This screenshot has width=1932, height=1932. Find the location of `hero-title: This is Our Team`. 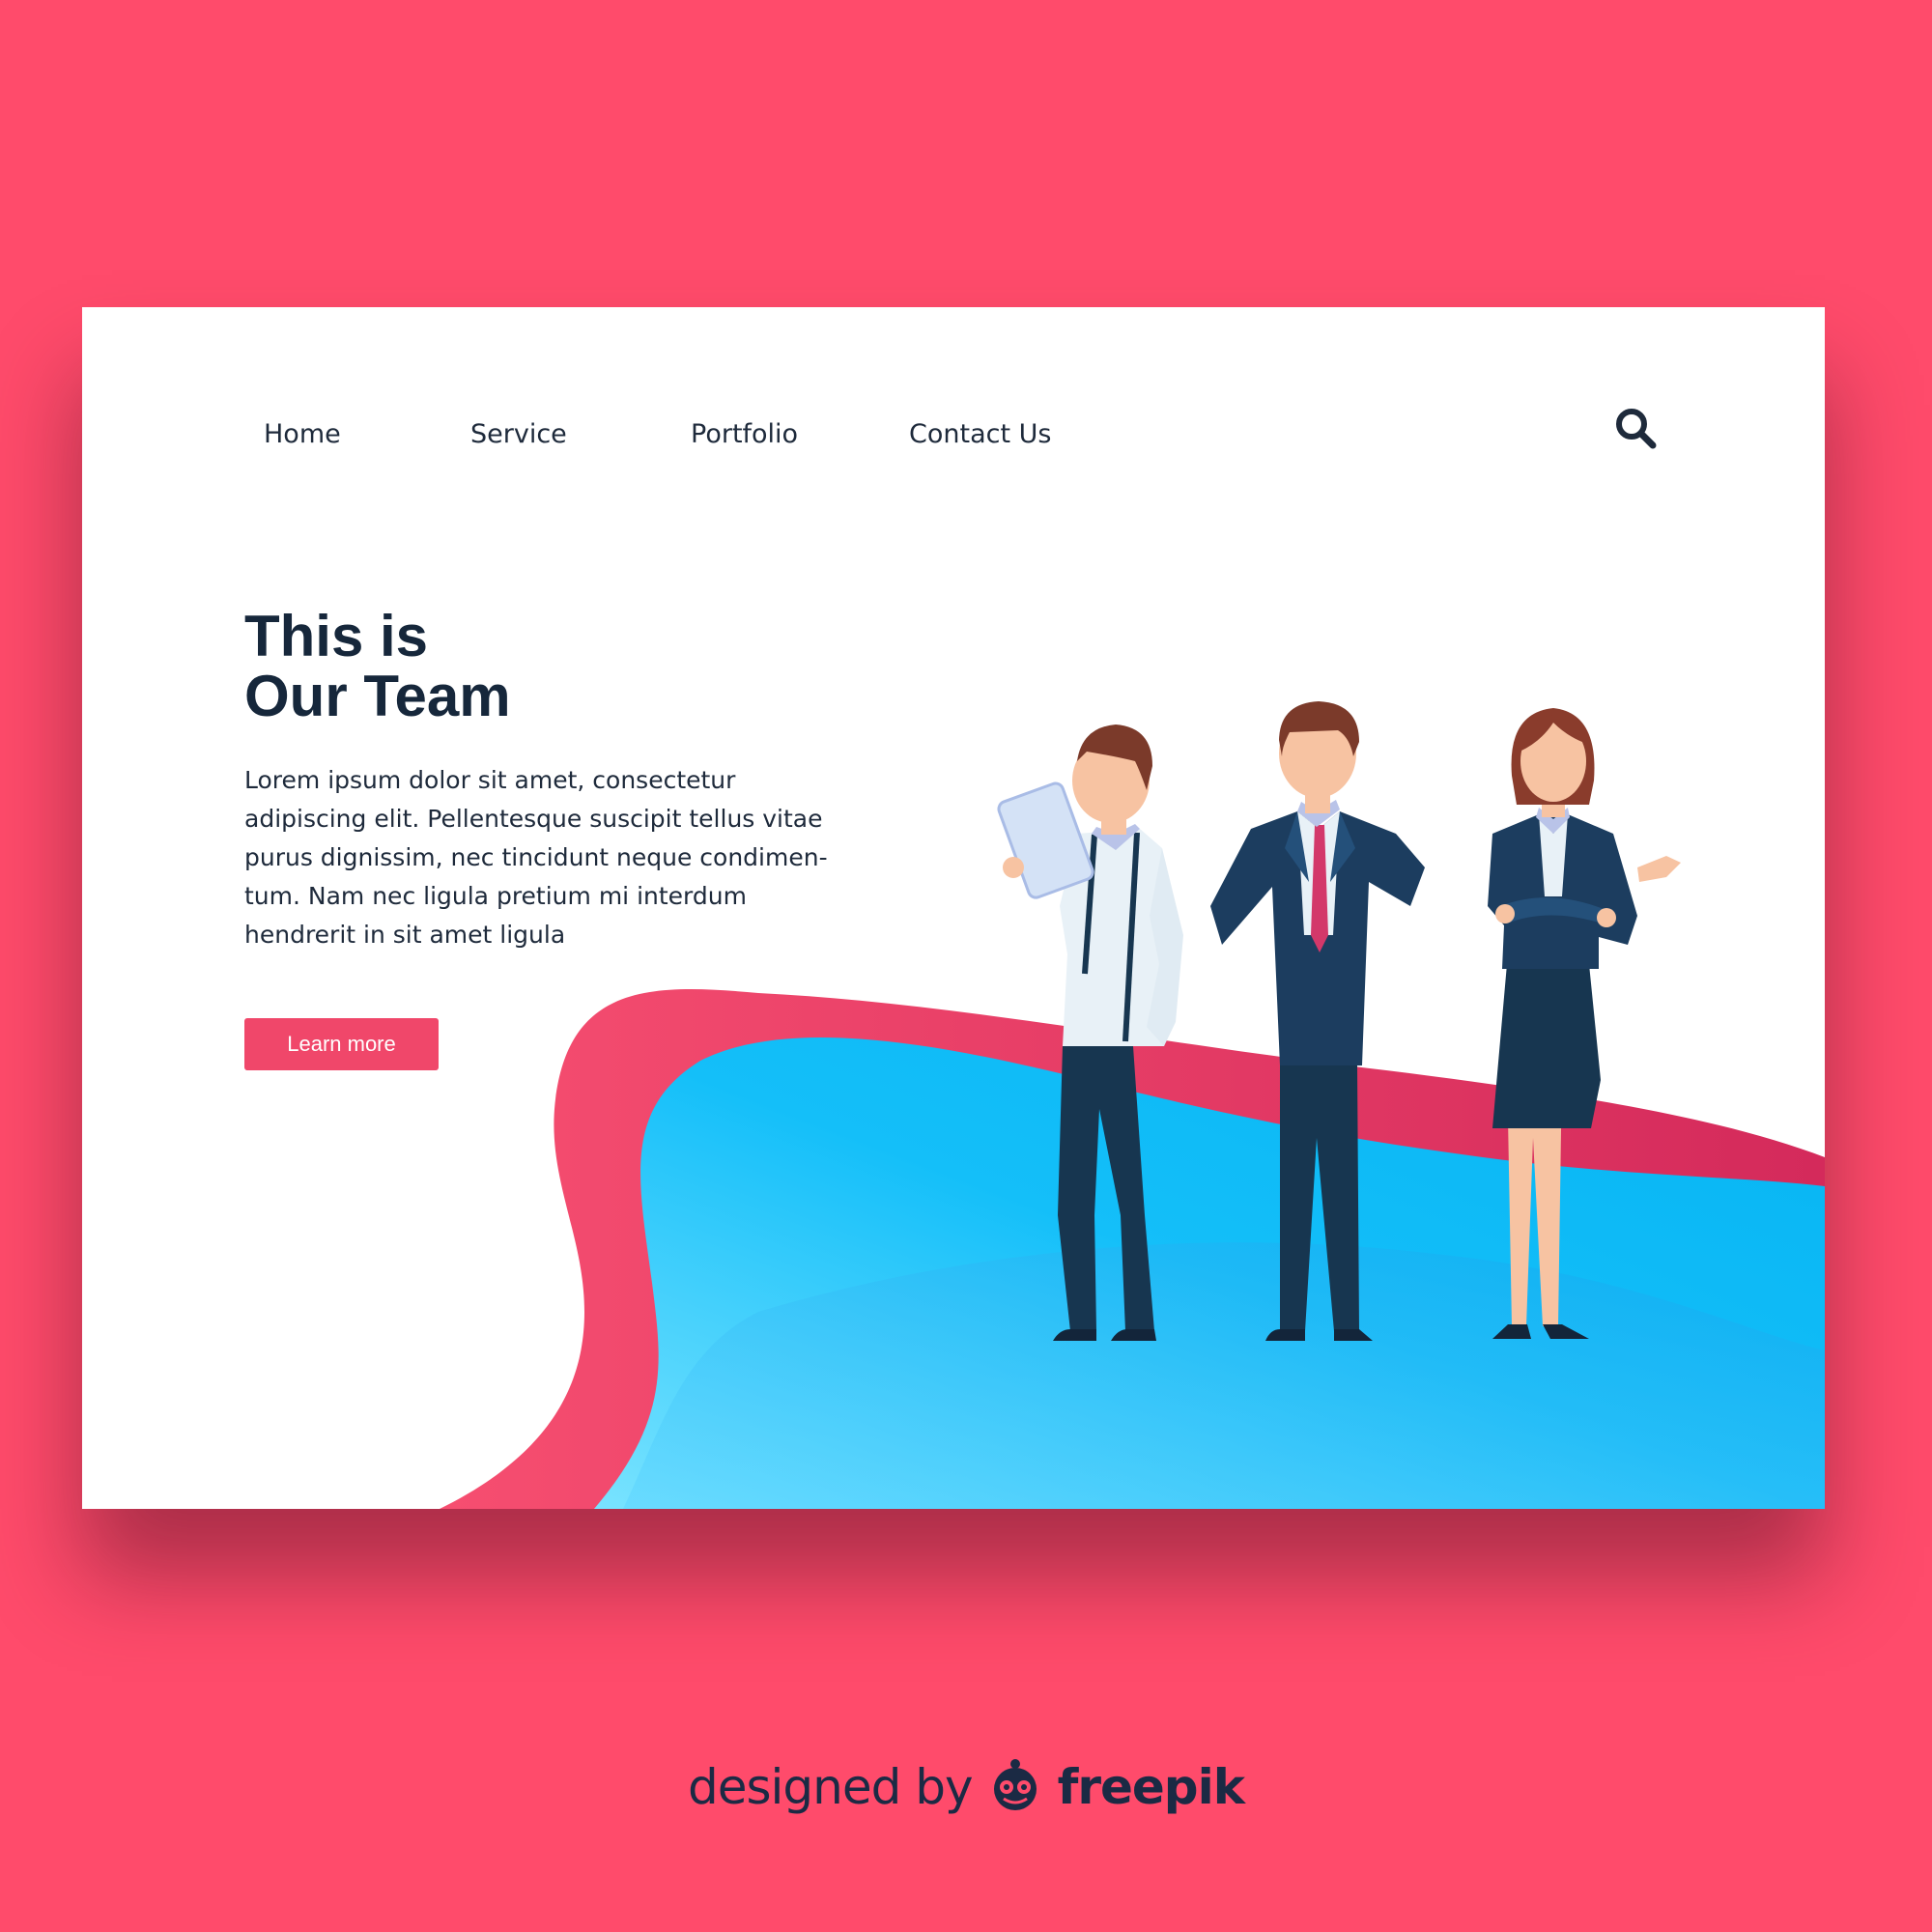

hero-title: This is Our Team is located at coordinates (377, 666).